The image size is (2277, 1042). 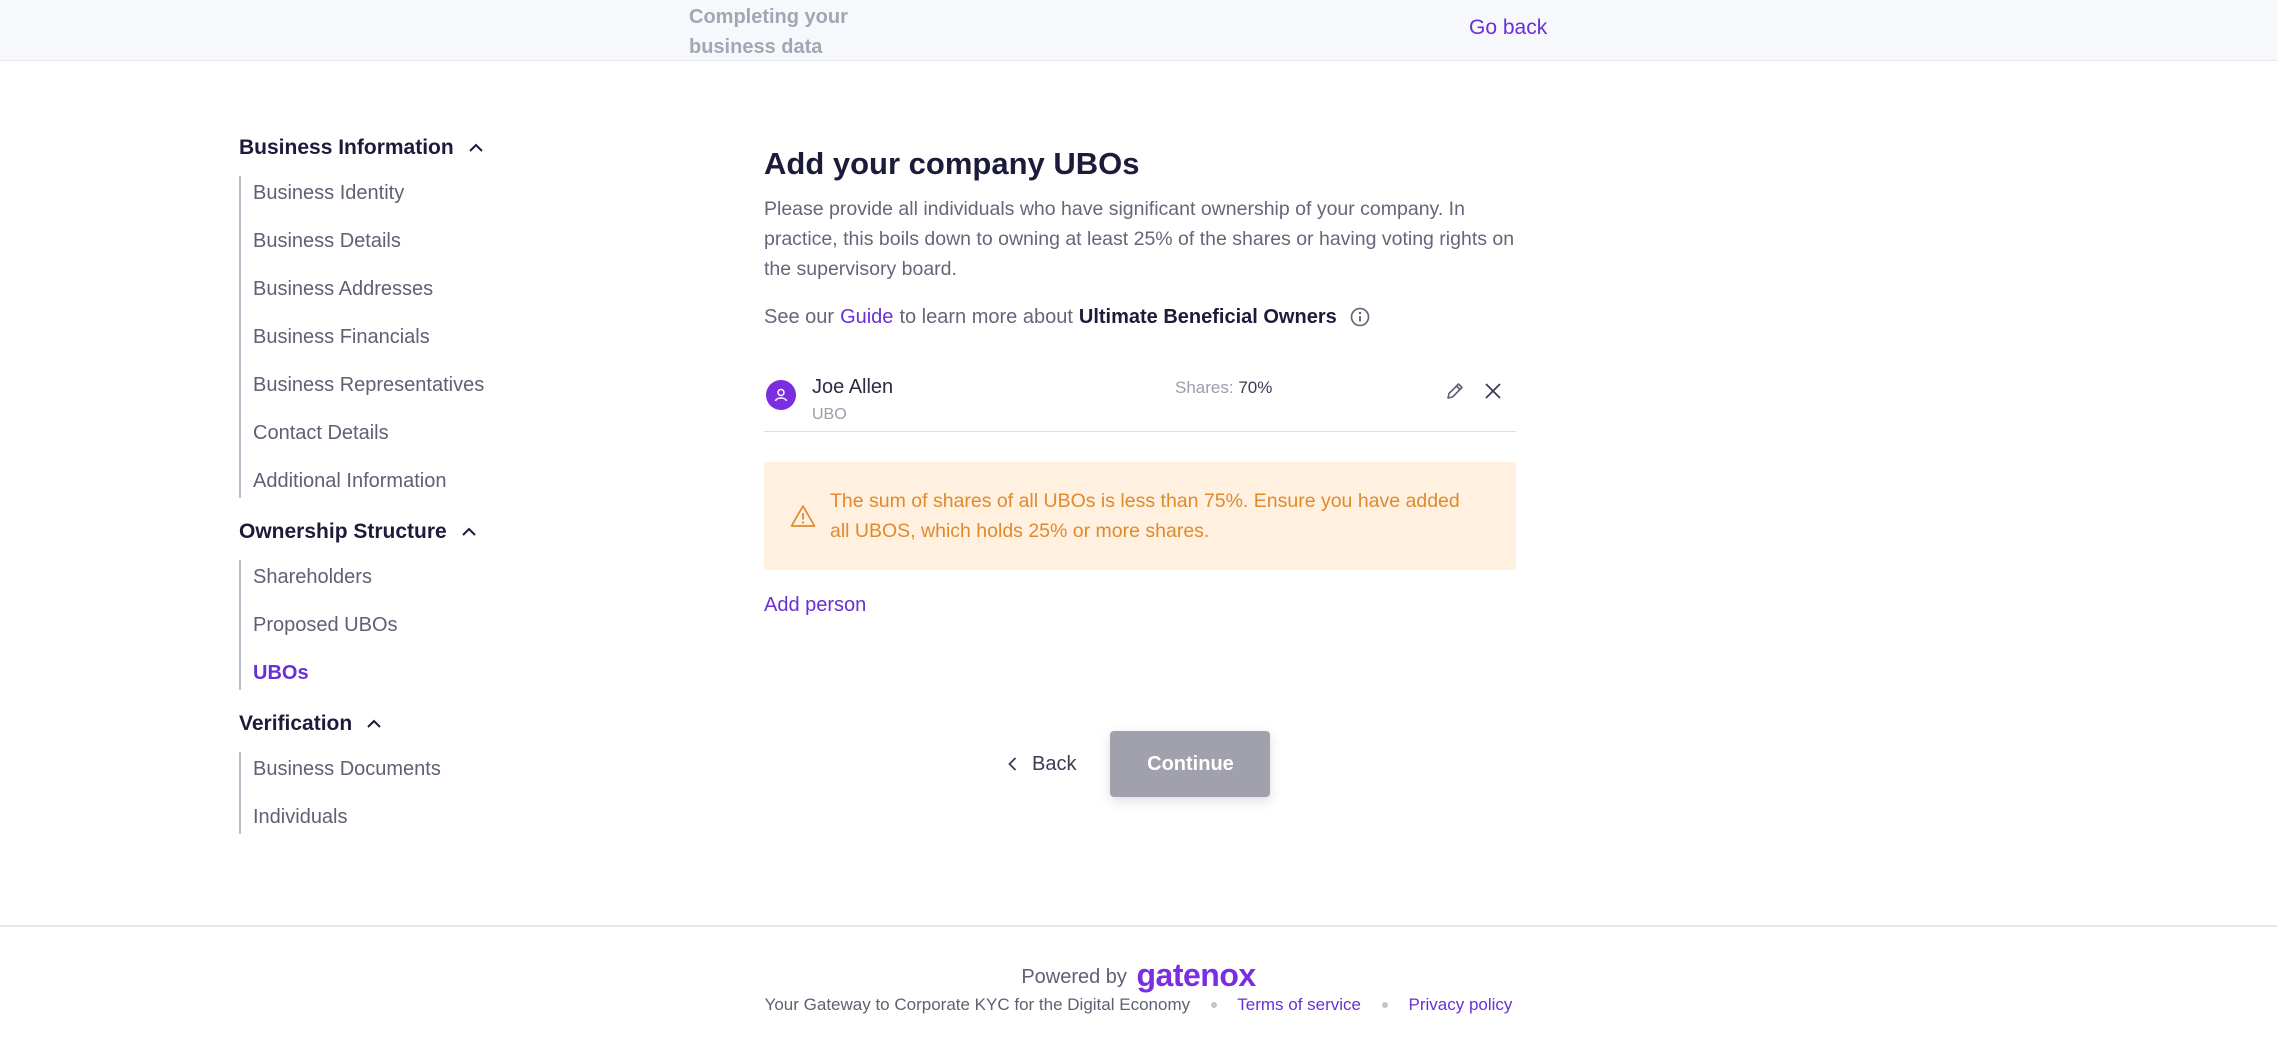 What do you see at coordinates (866, 317) in the screenshot?
I see `guide-link: Guide` at bounding box center [866, 317].